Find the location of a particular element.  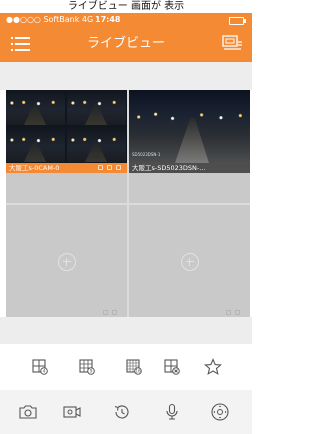

microphone-icon is located at coordinates (172, 412).